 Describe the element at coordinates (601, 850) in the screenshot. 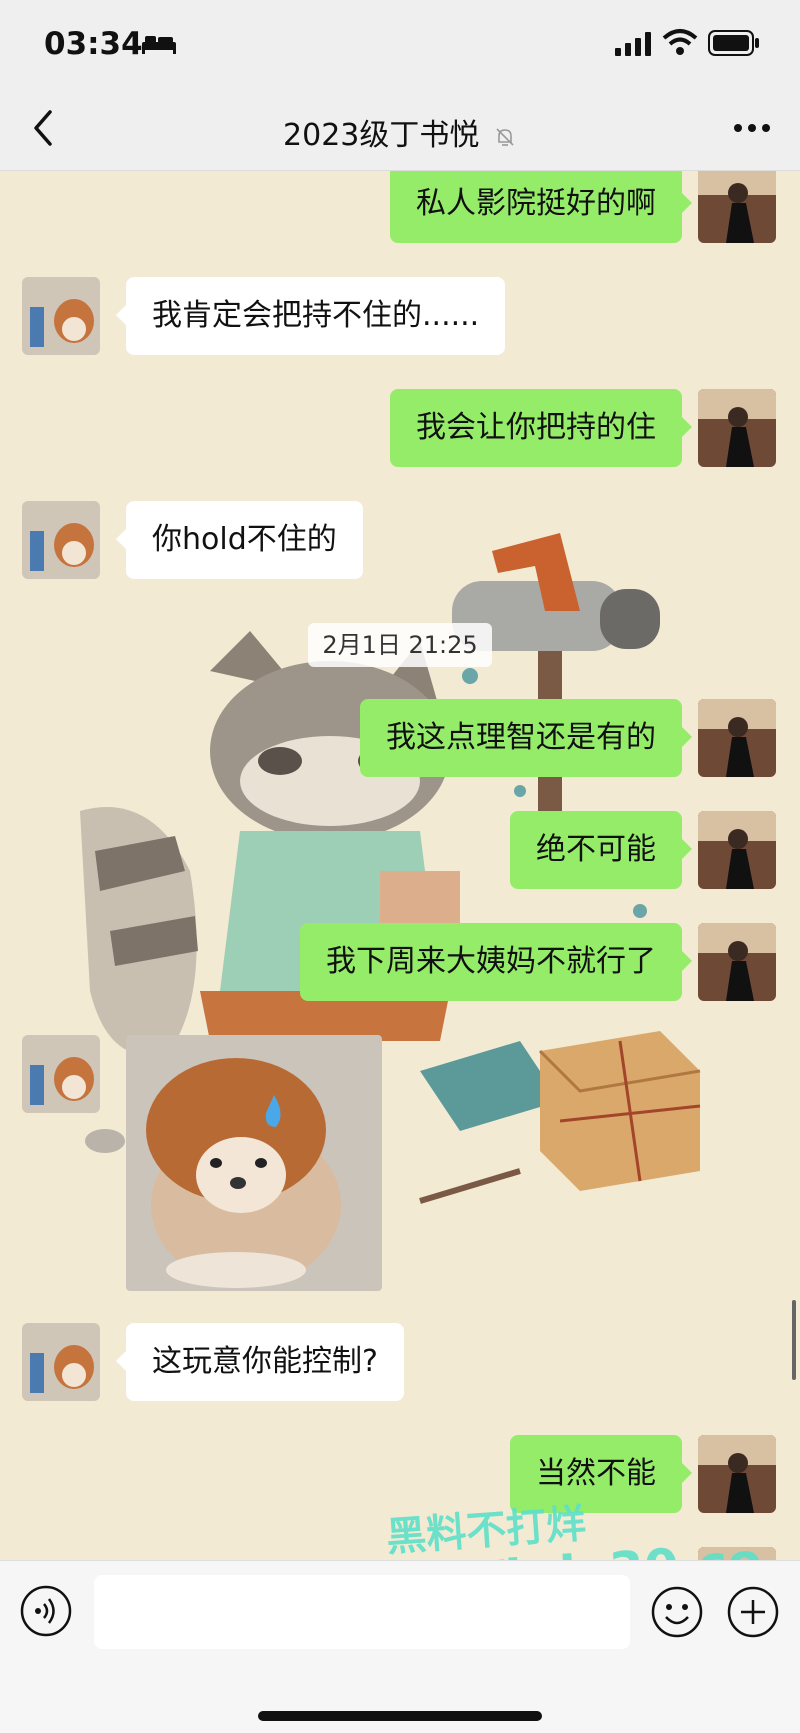

I see `message-bubble: 绝不可能` at that location.